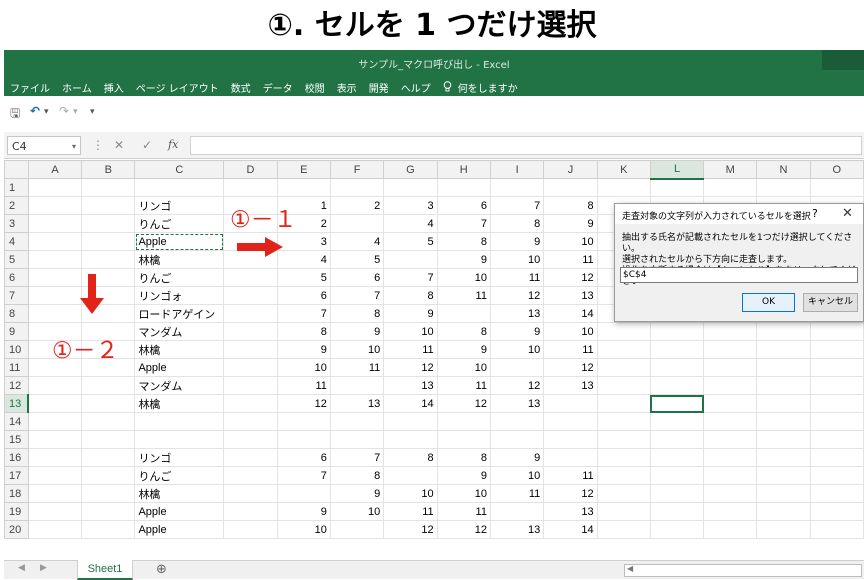 This screenshot has height=580, width=864. What do you see at coordinates (21, 568) in the screenshot?
I see `prev-sheet-icon: ◀` at bounding box center [21, 568].